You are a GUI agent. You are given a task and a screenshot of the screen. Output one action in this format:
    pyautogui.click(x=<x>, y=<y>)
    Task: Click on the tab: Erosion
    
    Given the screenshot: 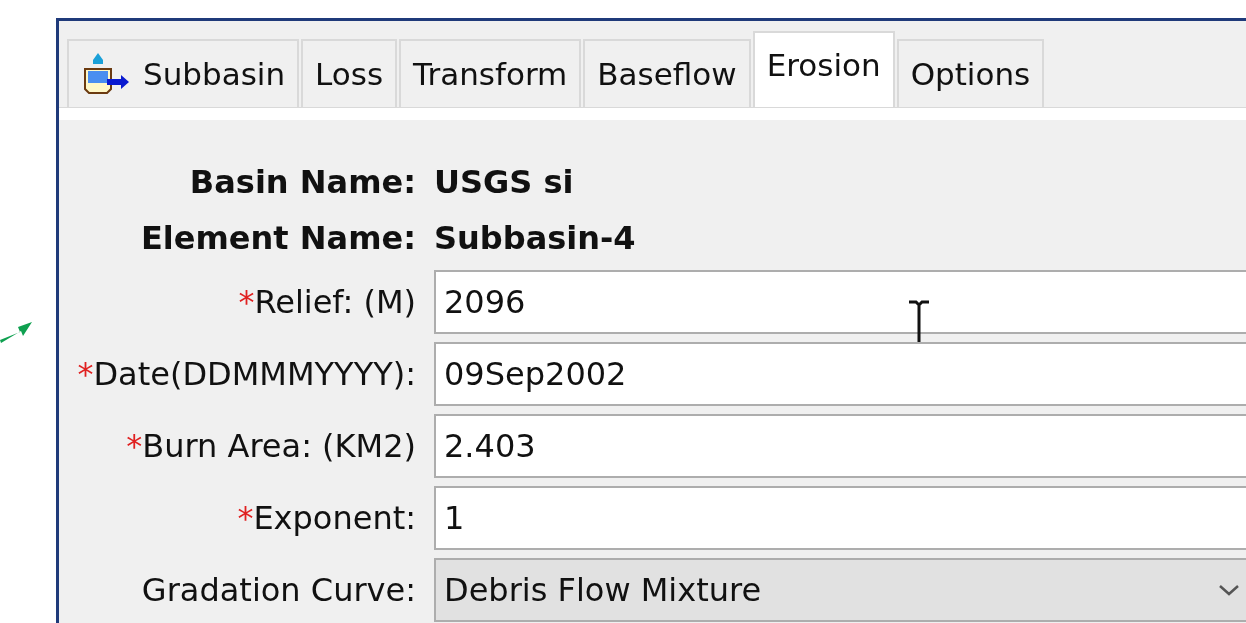 What is the action you would take?
    pyautogui.click(x=823, y=69)
    